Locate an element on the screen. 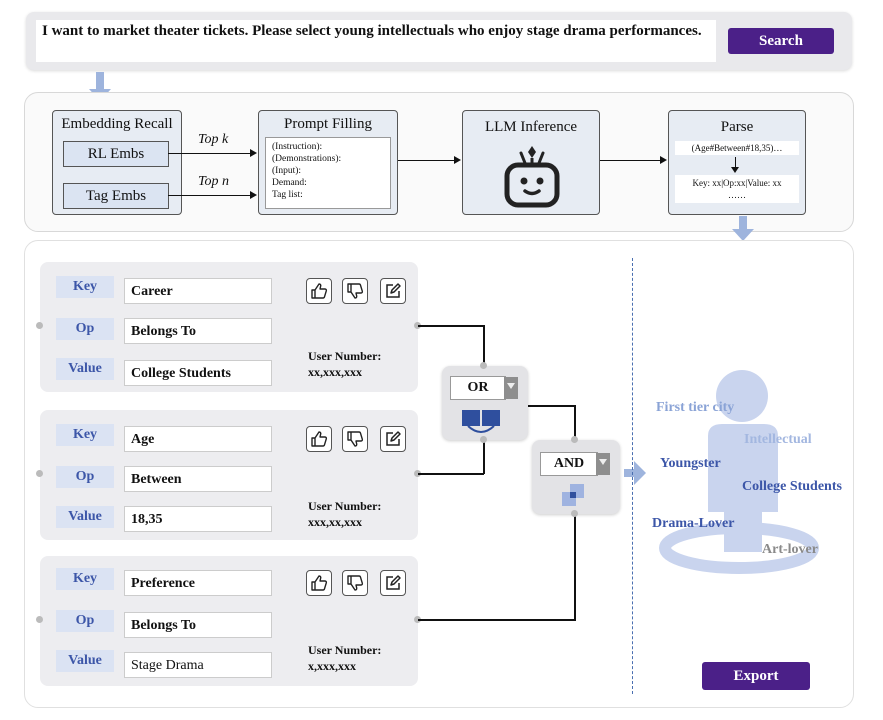 The image size is (883, 720). user-number-value: x,xxx,xxx is located at coordinates (332, 666).